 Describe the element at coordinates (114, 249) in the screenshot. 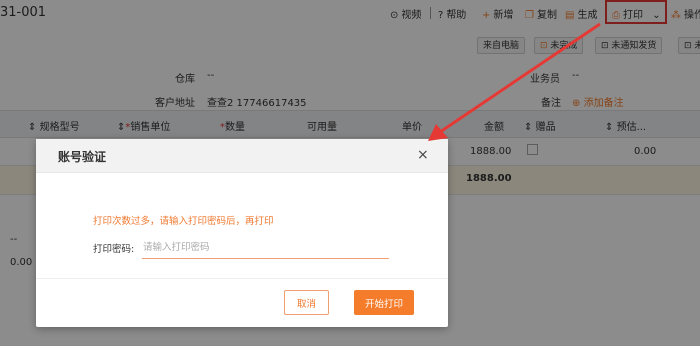

I see `password-label: 打印密码:` at that location.